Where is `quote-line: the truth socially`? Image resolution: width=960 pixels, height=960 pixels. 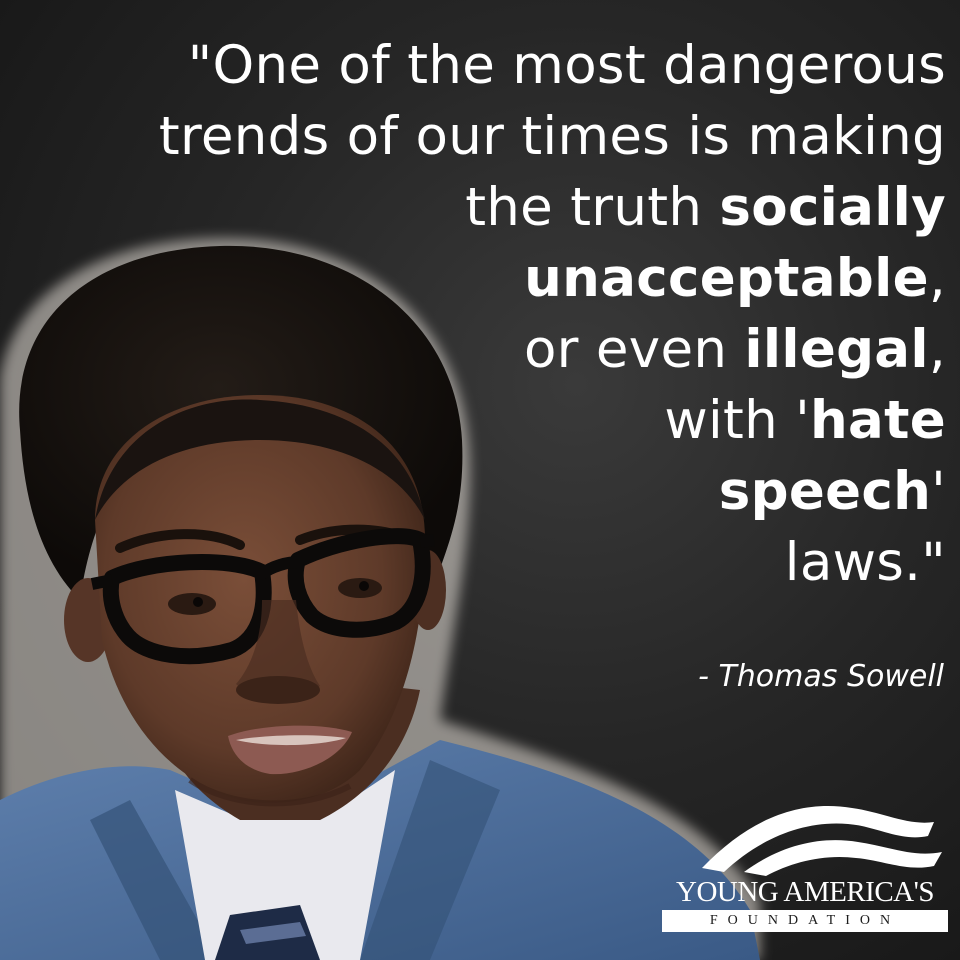
quote-line: the truth socially is located at coordinates (481, 207).